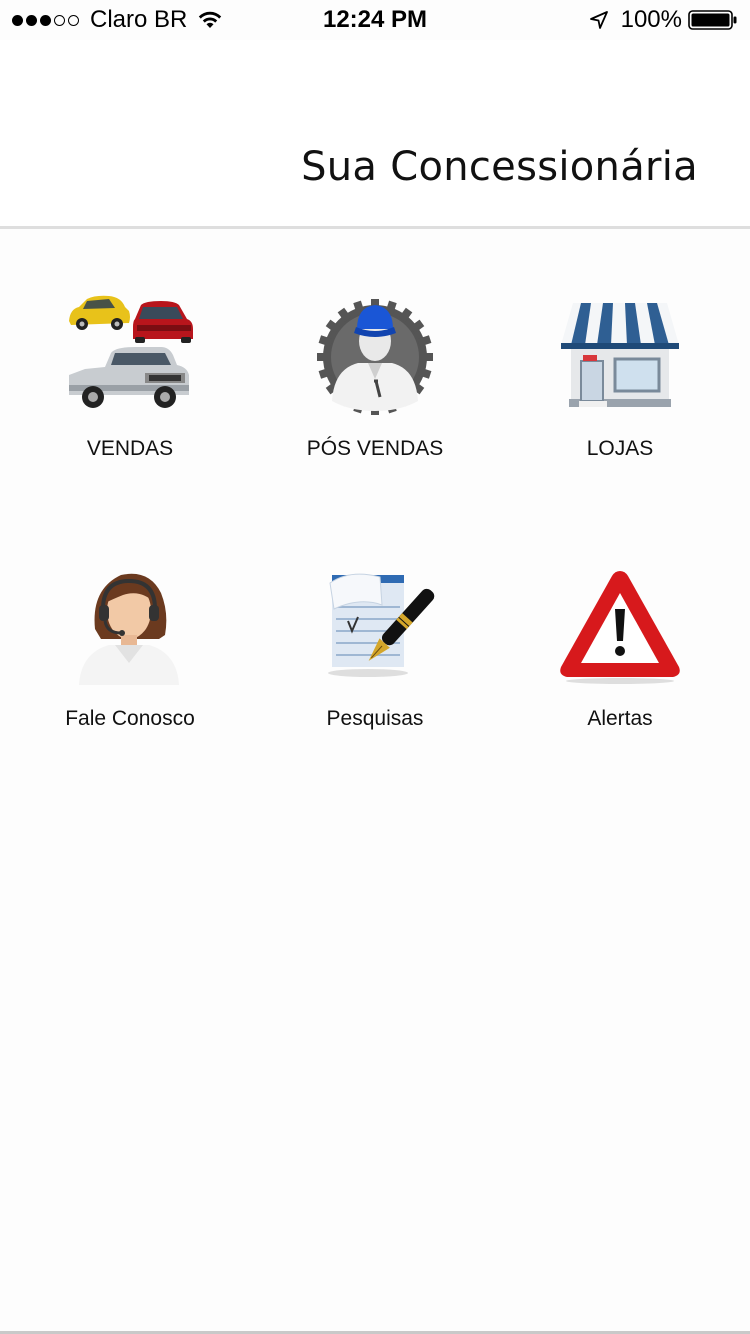 This screenshot has height=1334, width=750. I want to click on menu-item-label: Fale Conosco, so click(130, 718).